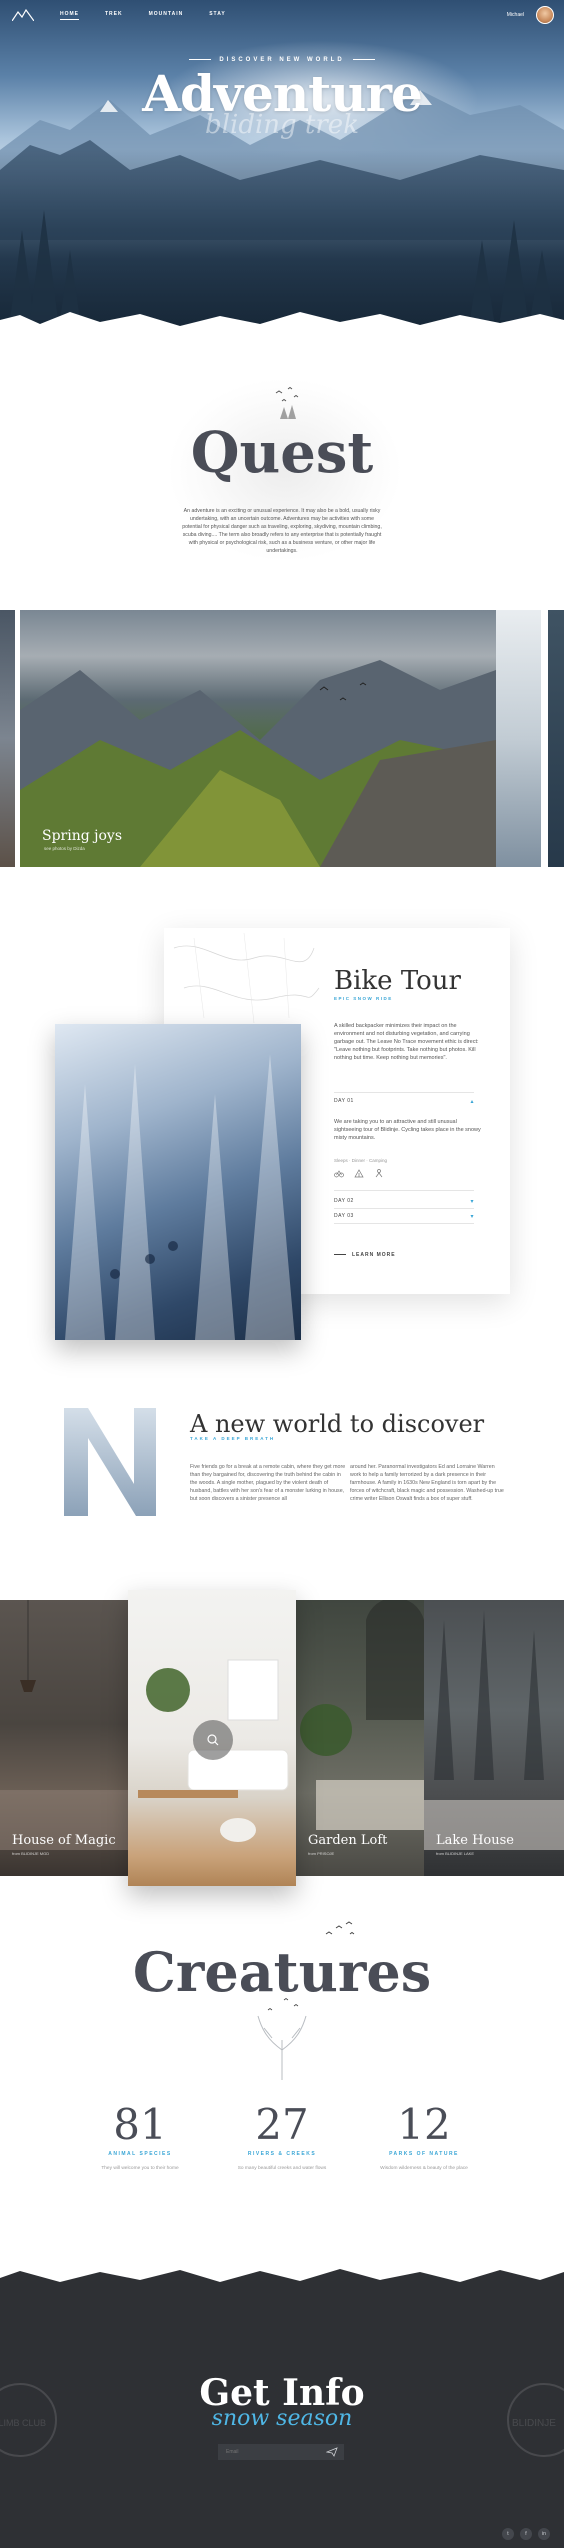 The width and height of the screenshot is (564, 2548). Describe the element at coordinates (233, 1438) in the screenshot. I see `new-world-tag: TAKE A DEEP BREATH` at that location.